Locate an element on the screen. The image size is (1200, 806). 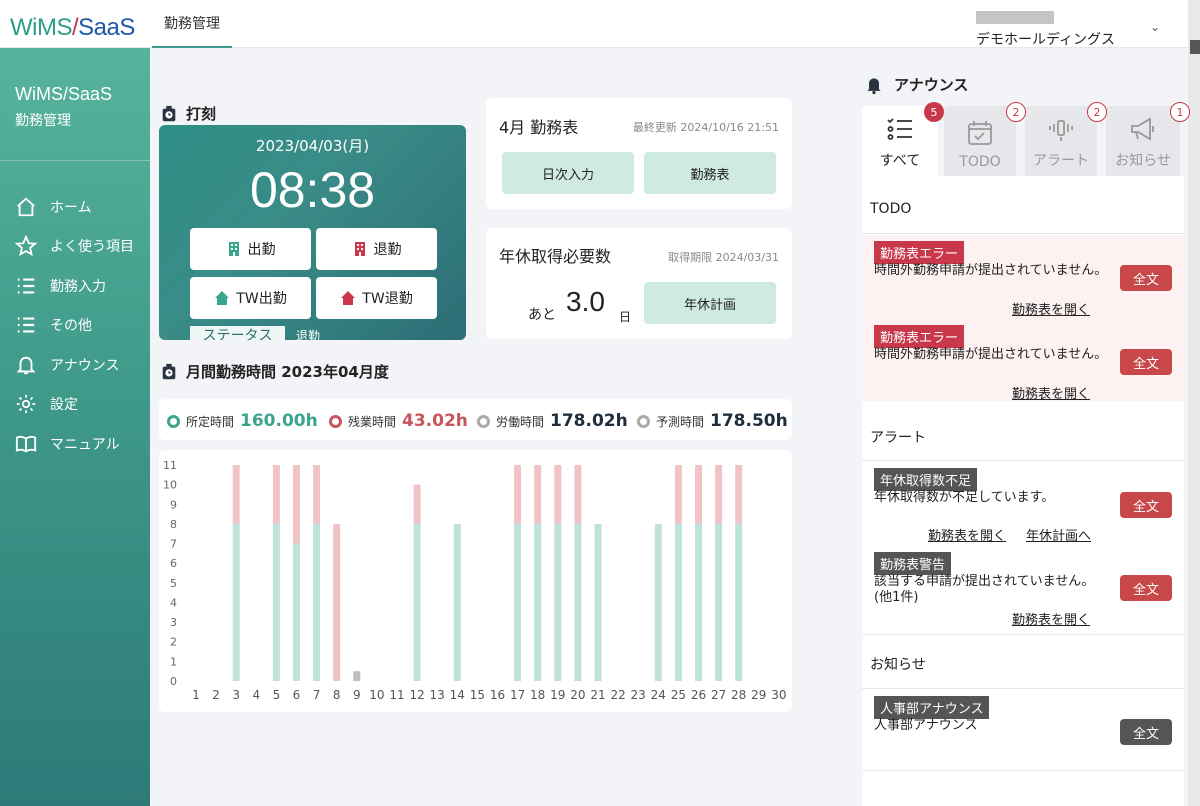
x-tick-label: 2 is located at coordinates (216, 695).